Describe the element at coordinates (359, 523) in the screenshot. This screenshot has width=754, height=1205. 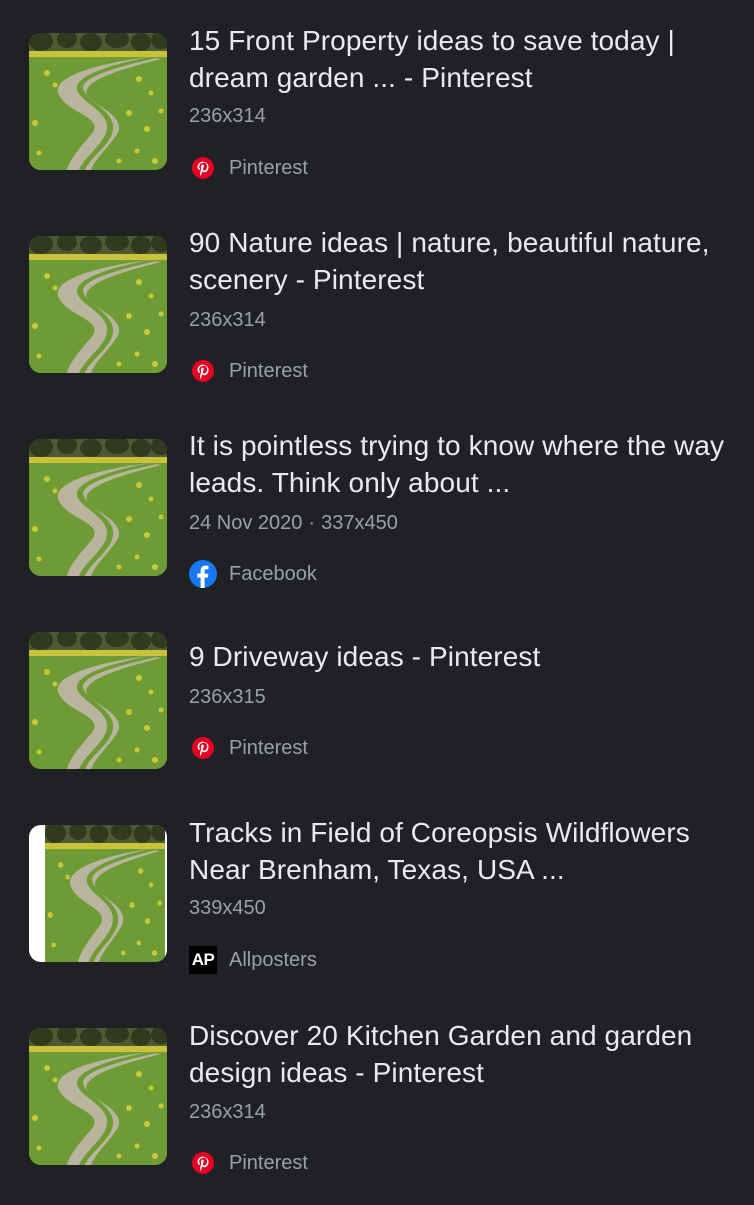
I see `result-dimensions: 337x450` at that location.